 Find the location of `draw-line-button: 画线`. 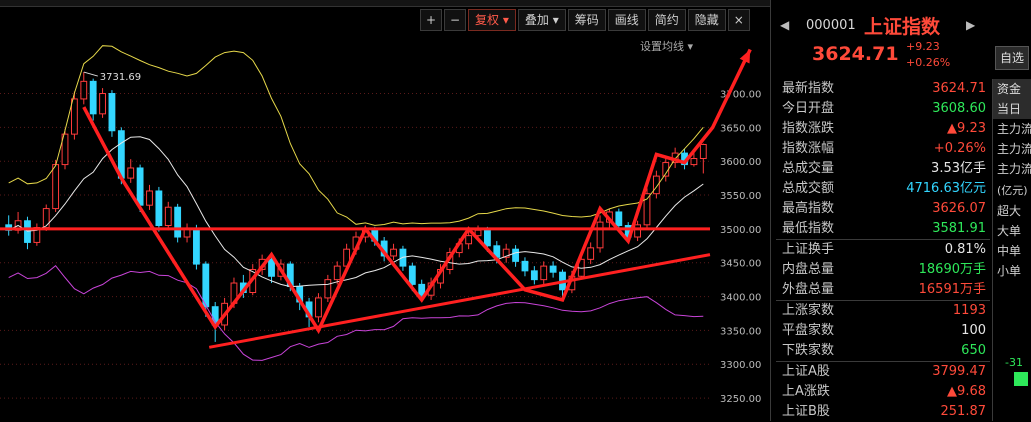

draw-line-button: 画线 is located at coordinates (626, 20).